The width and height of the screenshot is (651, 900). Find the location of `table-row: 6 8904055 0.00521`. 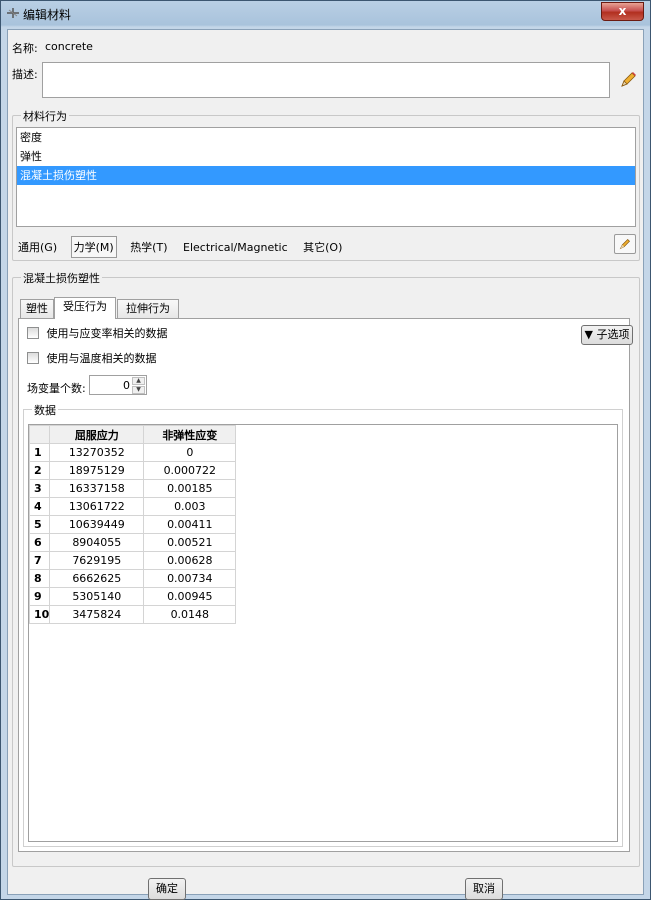

table-row: 6 8904055 0.00521 is located at coordinates (132, 542).